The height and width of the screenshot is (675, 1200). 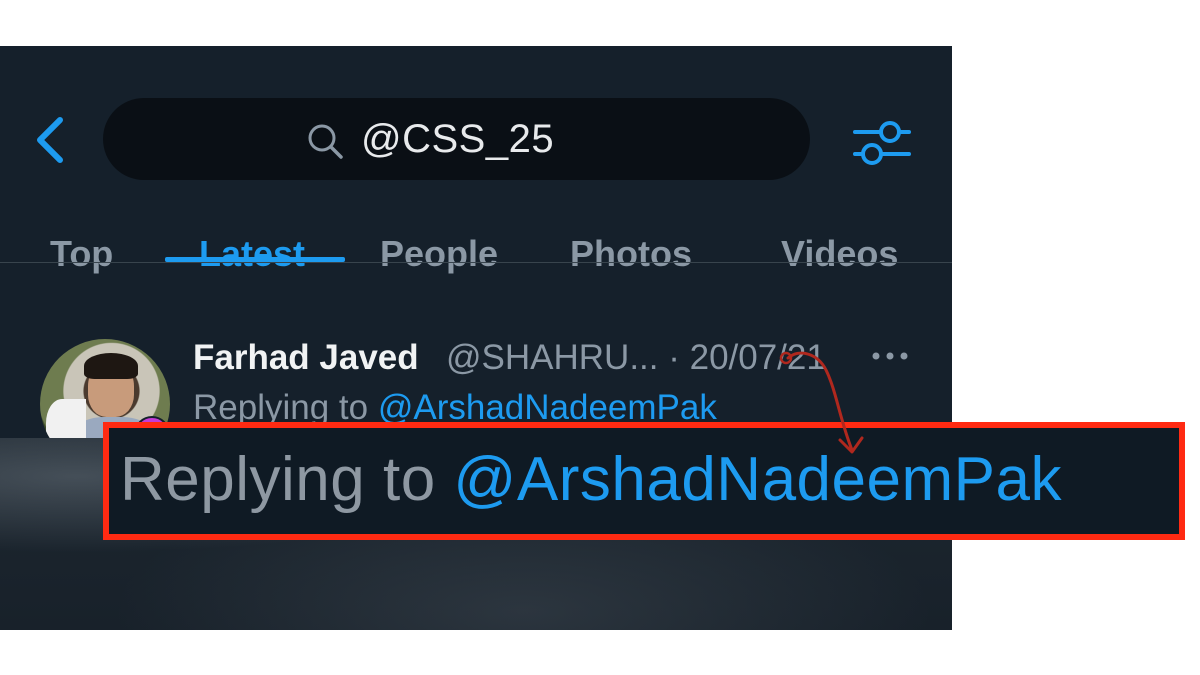 I want to click on tabs-divider, so click(x=476, y=262).